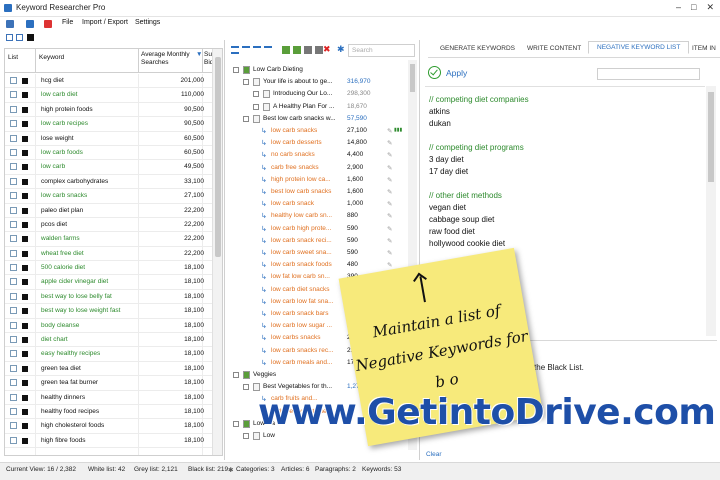  Describe the element at coordinates (113, 239) in the screenshot. I see `table-row: walden farms 22,200` at that location.